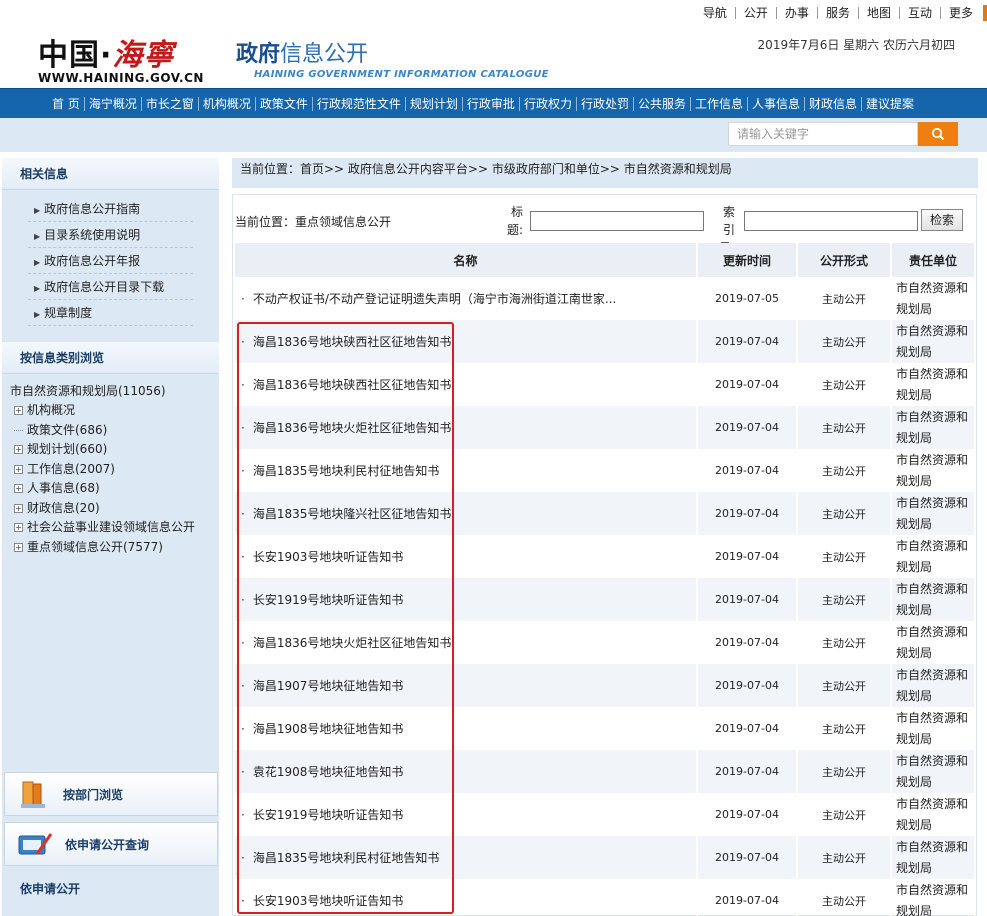  What do you see at coordinates (110, 235) in the screenshot?
I see `sidebar-link: ▶ 目录系统使用说明` at bounding box center [110, 235].